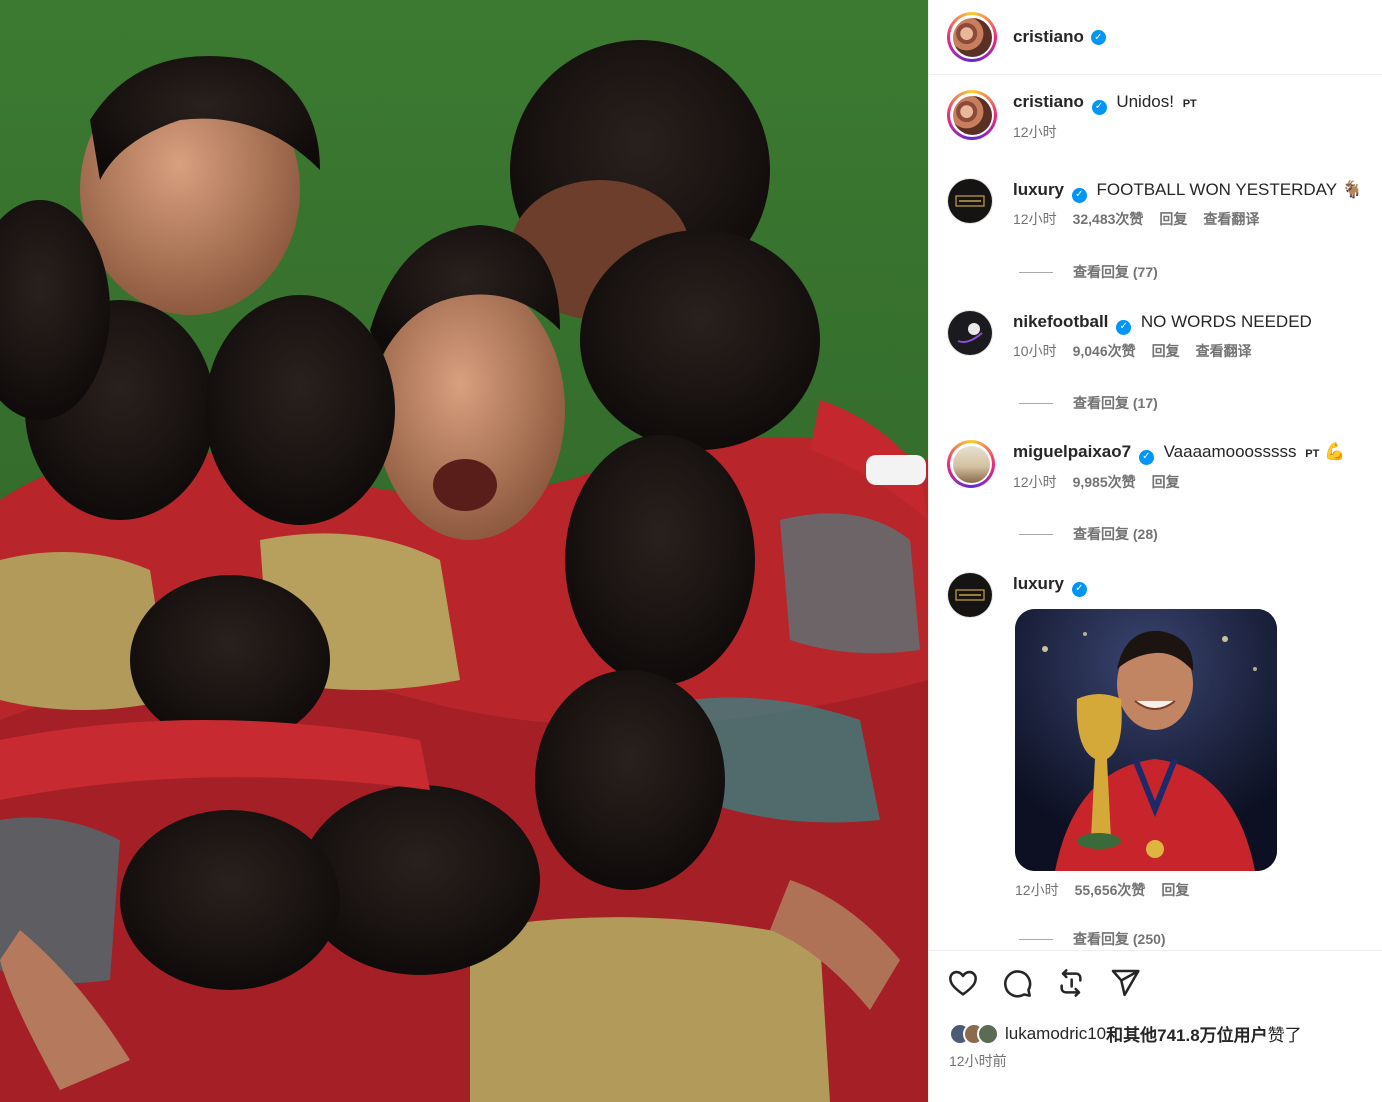 The height and width of the screenshot is (1102, 1382). Describe the element at coordinates (1312, 454) in the screenshot. I see `comment-language: PT` at that location.